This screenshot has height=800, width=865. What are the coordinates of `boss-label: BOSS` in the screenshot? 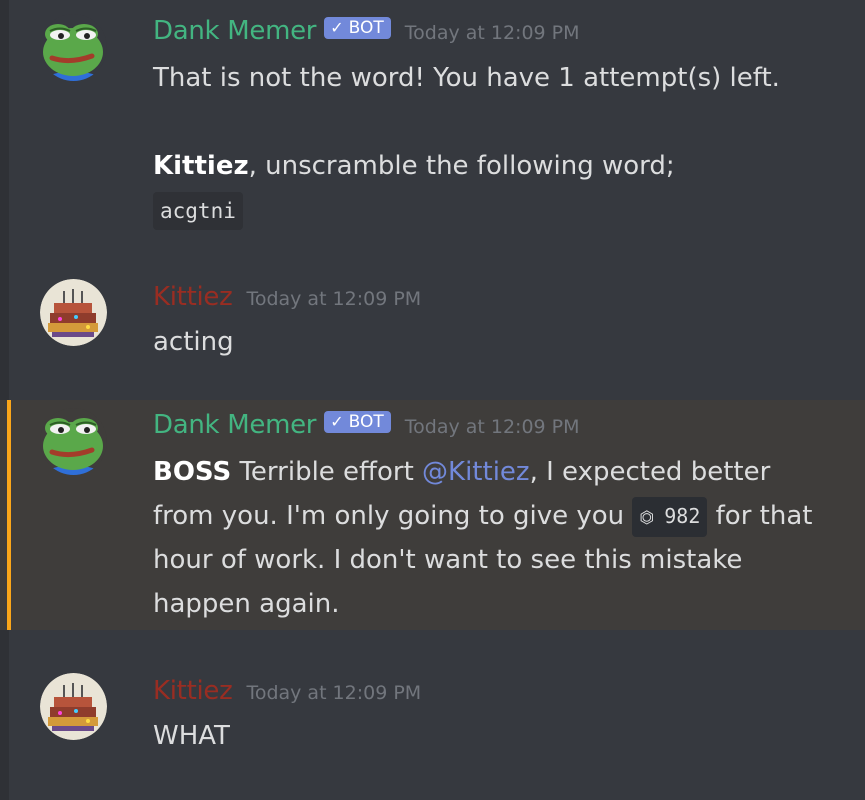 It's located at (192, 472).